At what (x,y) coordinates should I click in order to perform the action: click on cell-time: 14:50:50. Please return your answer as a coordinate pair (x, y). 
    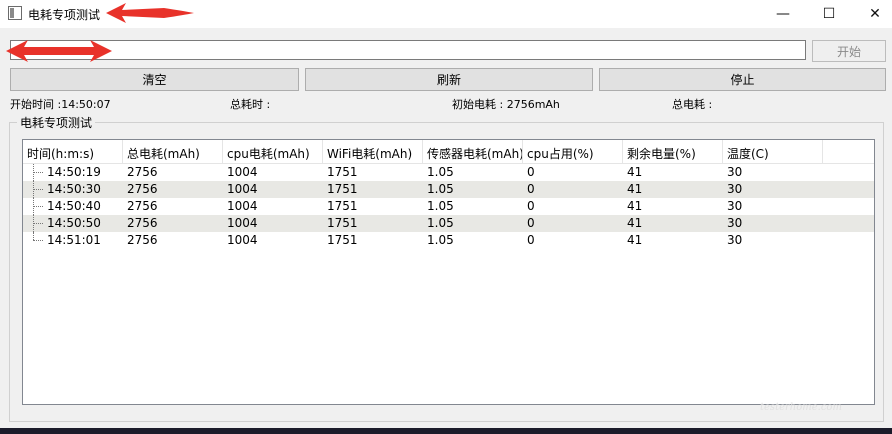
    Looking at the image, I should click on (74, 223).